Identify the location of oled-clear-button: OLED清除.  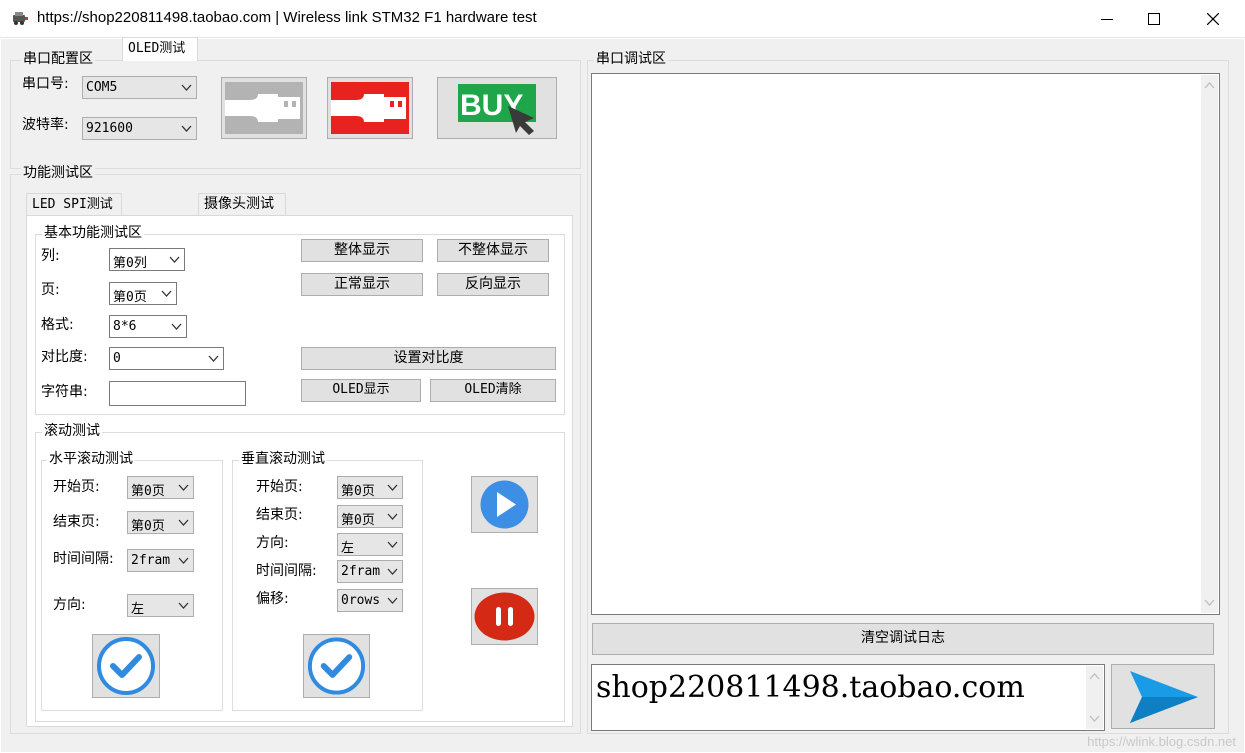
(493, 390).